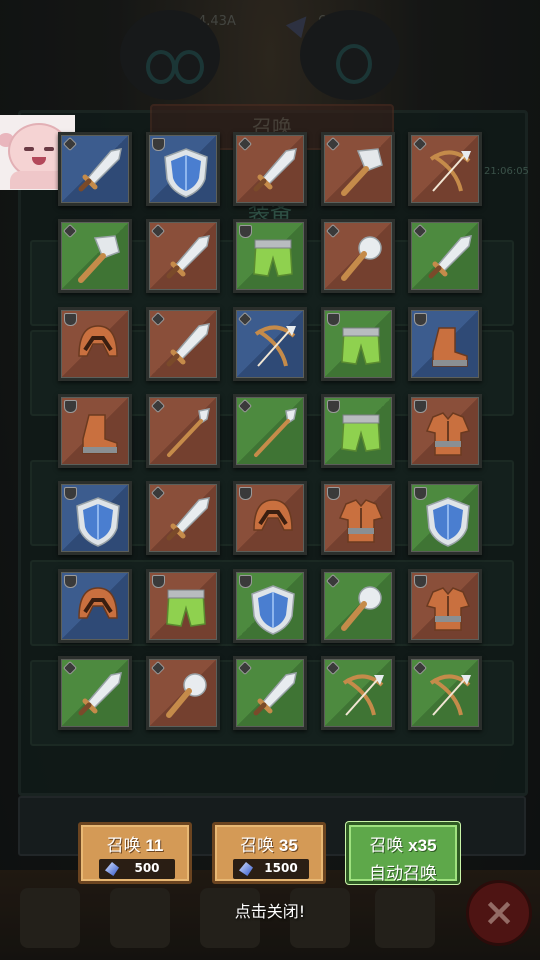 This screenshot has width=540, height=960. I want to click on summon-11-prefix: 召唤, so click(123, 845).